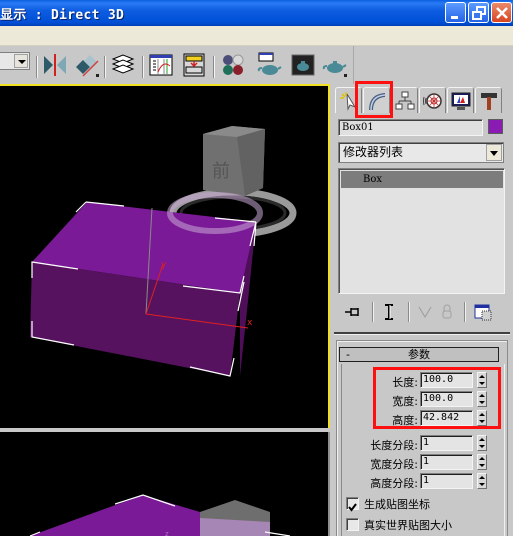 The height and width of the screenshot is (536, 513). I want to click on width-segs-label: 宽度分段:, so click(394, 464).